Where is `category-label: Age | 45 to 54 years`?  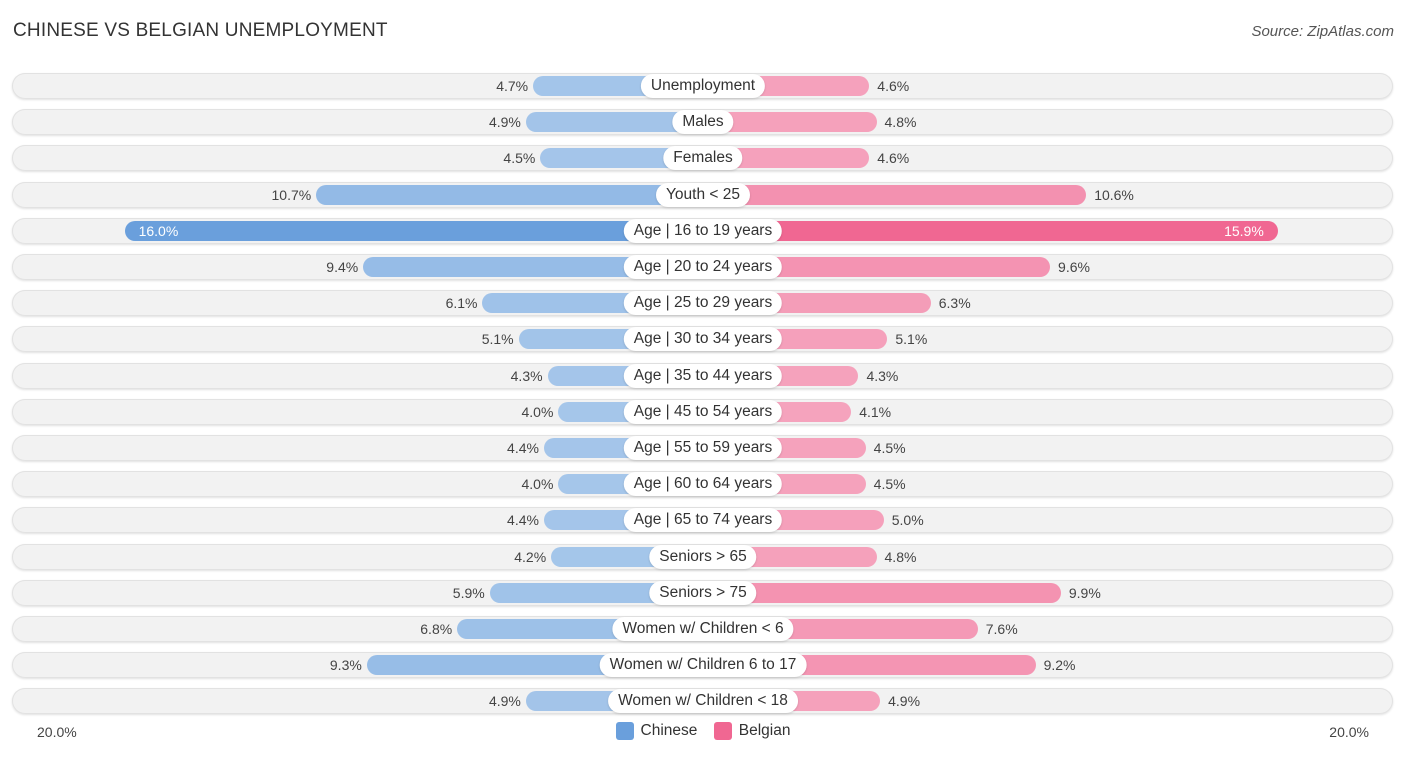 category-label: Age | 45 to 54 years is located at coordinates (703, 411).